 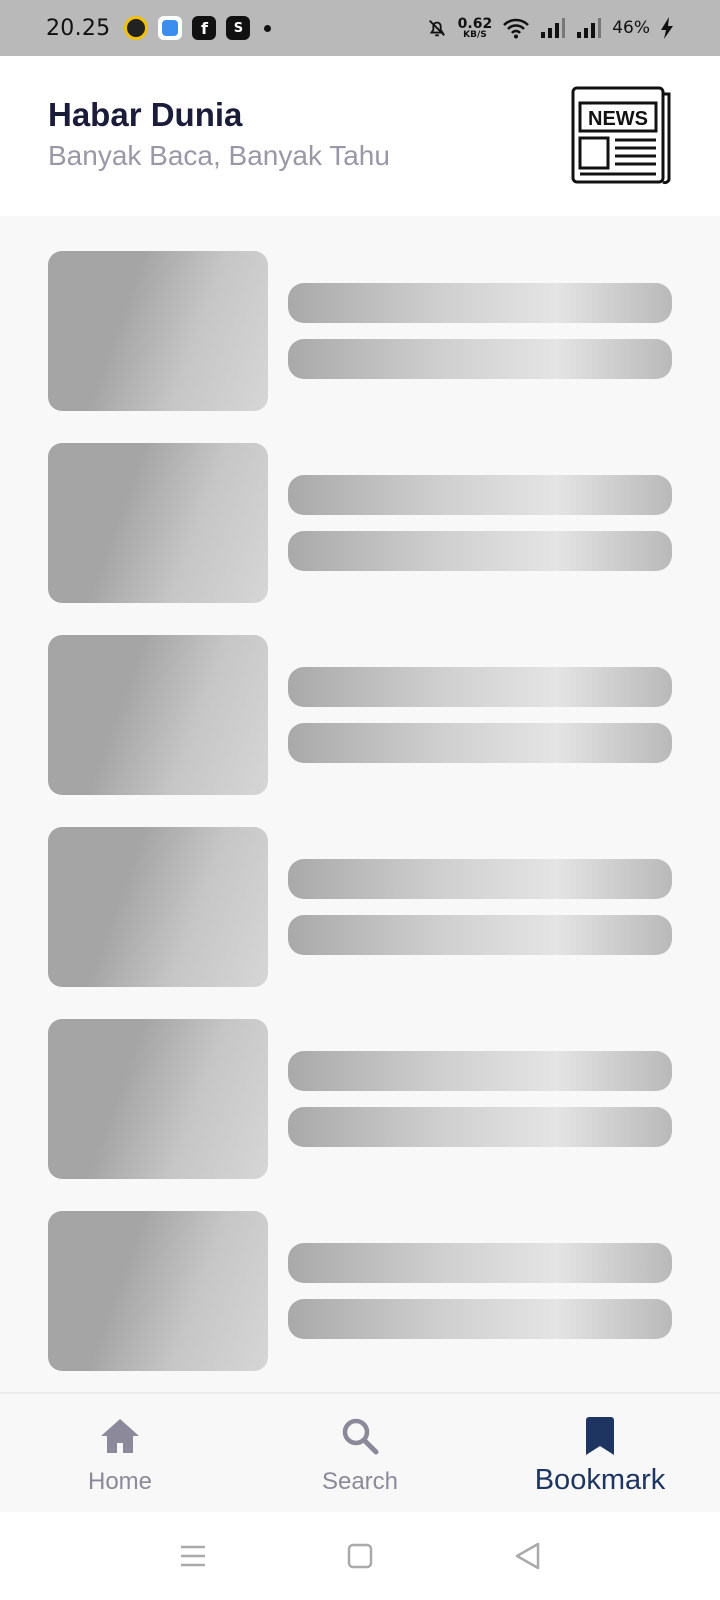 What do you see at coordinates (618, 119) in the screenshot?
I see `svg-text: NEWS` at bounding box center [618, 119].